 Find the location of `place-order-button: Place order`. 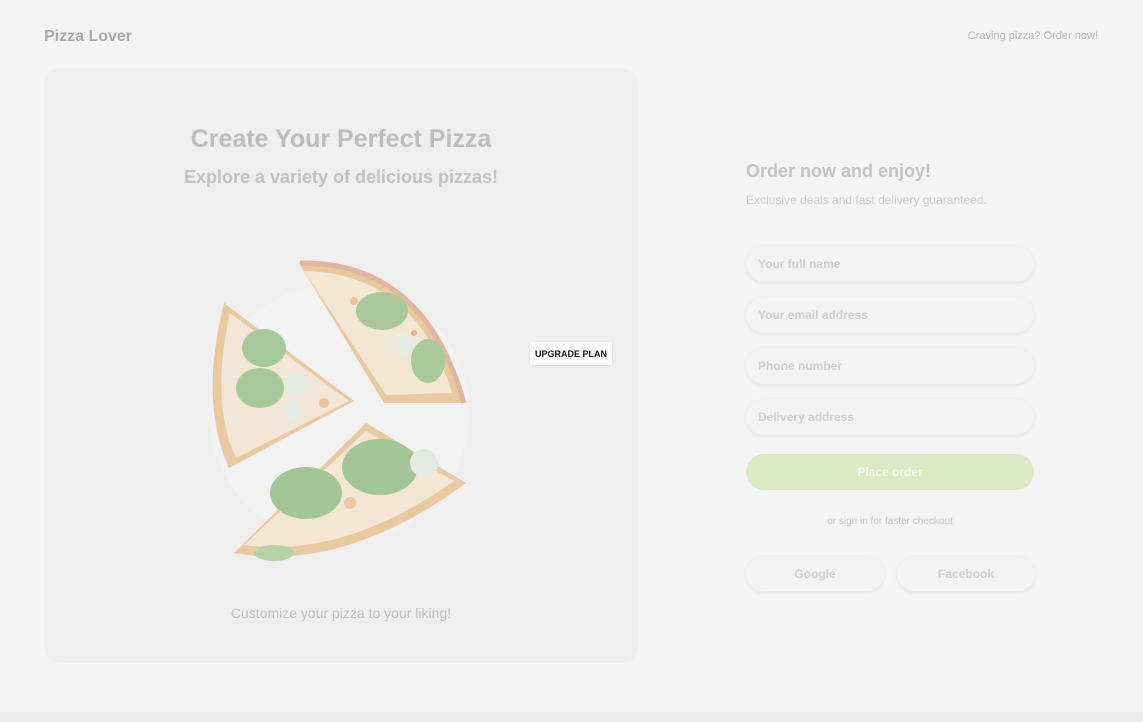

place-order-button: Place order is located at coordinates (890, 472).